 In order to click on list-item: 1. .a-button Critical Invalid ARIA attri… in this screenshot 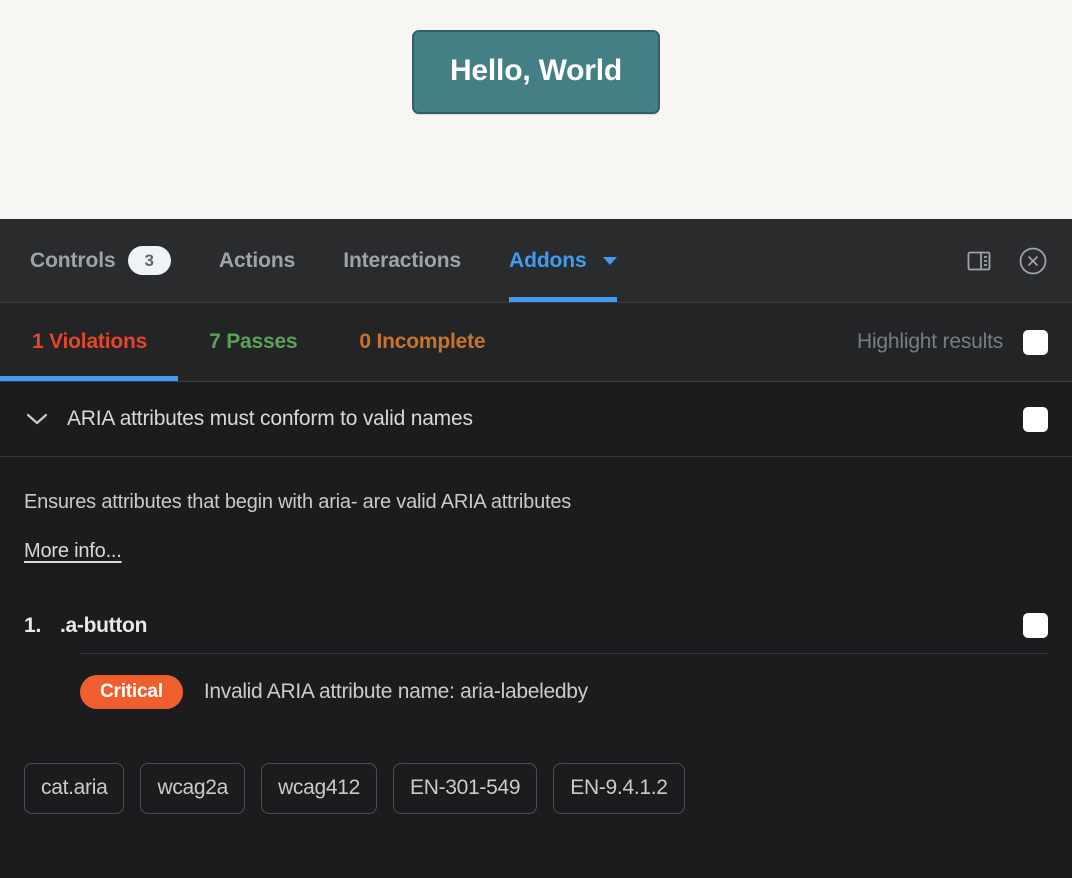, I will do `click(536, 661)`.